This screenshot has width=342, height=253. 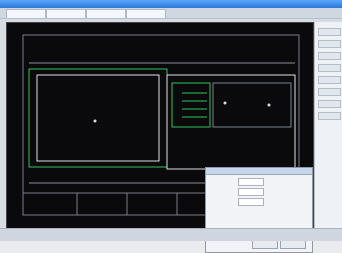 What do you see at coordinates (293, 244) in the screenshot?
I see `dialog-cancel-button` at bounding box center [293, 244].